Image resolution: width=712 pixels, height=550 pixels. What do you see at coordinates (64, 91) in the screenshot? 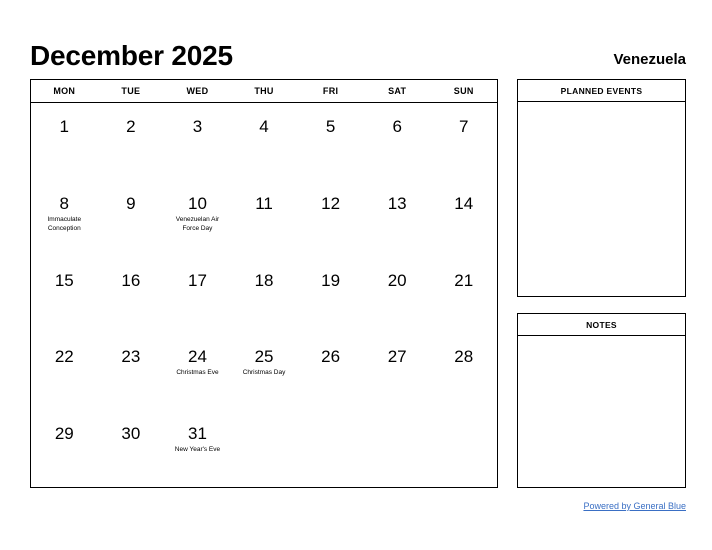
I see `weekday-header-mon: MON` at bounding box center [64, 91].